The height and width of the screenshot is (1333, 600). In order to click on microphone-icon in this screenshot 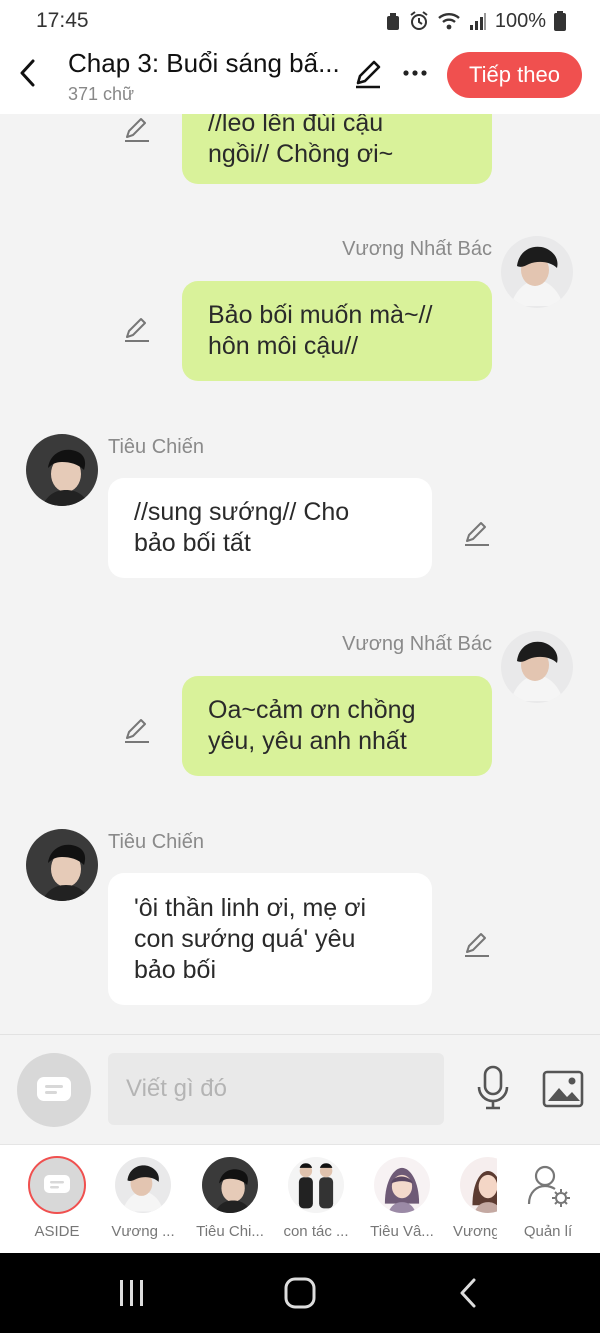, I will do `click(493, 1087)`.